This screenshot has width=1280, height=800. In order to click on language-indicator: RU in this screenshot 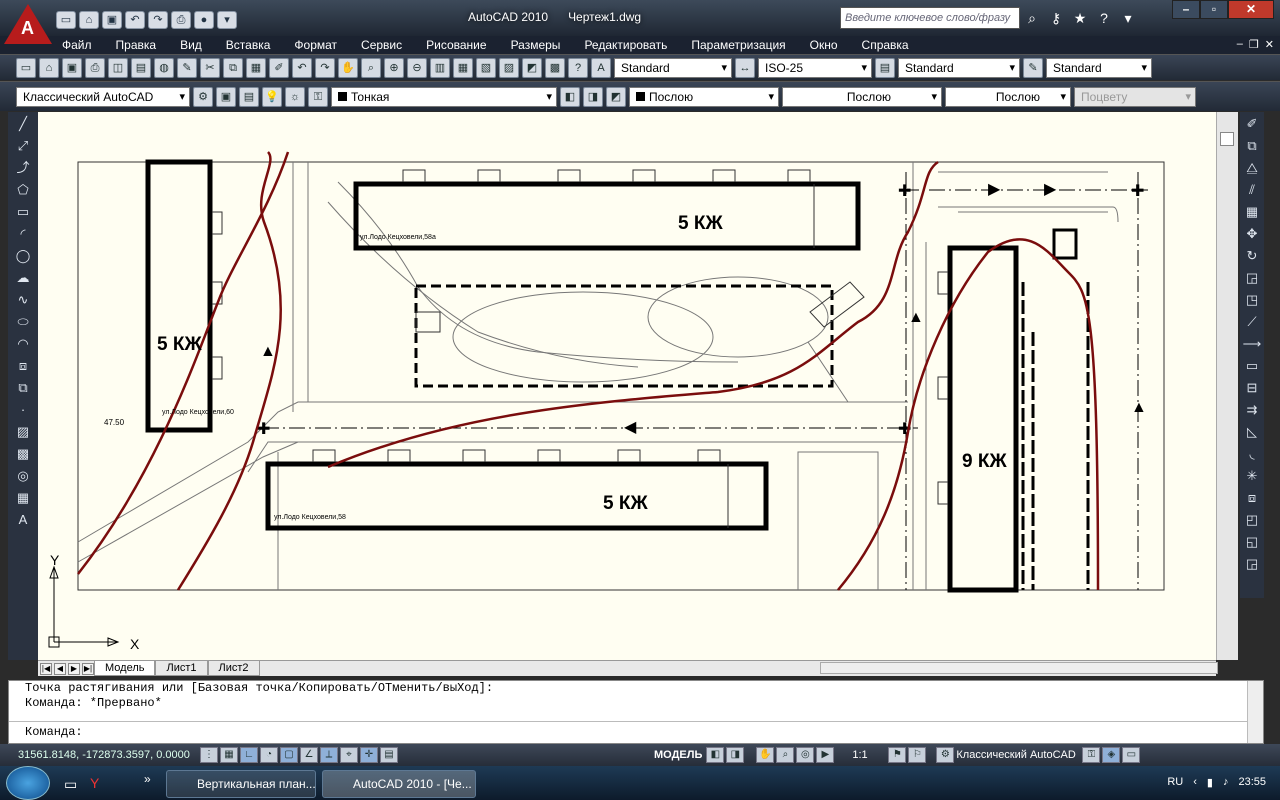, I will do `click(1175, 782)`.